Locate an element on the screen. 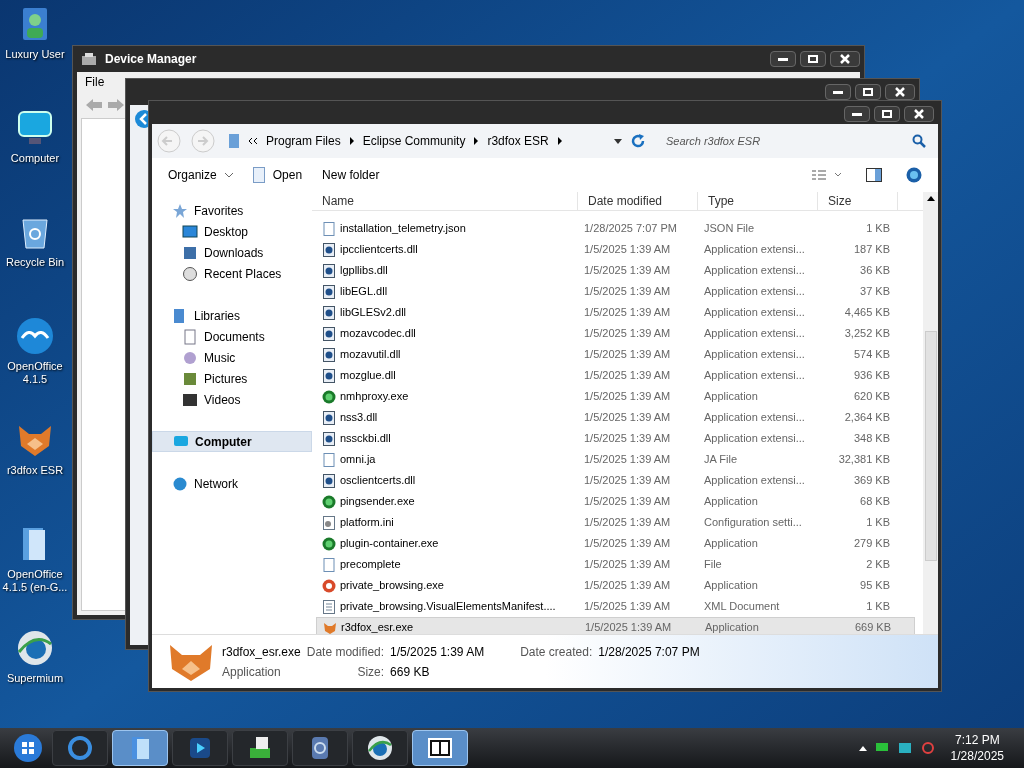 This screenshot has width=1024, height=768. seagull-icon is located at coordinates (35, 336).